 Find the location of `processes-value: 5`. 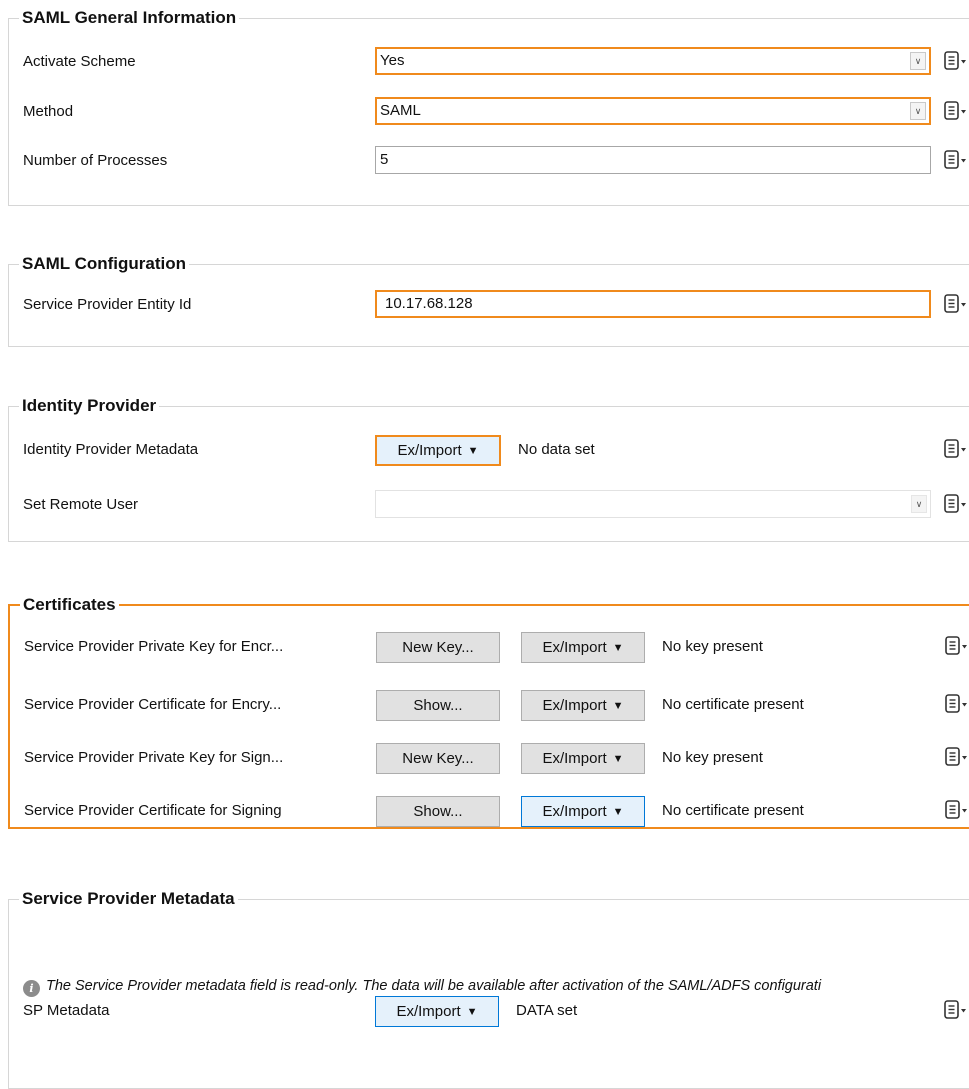

processes-value: 5 is located at coordinates (384, 159).